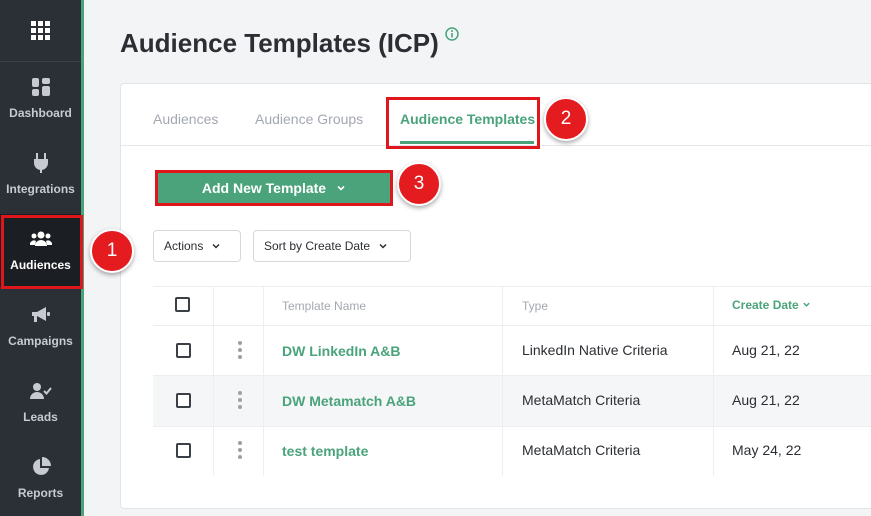 The height and width of the screenshot is (516, 871). I want to click on actions-label: Actions, so click(184, 246).